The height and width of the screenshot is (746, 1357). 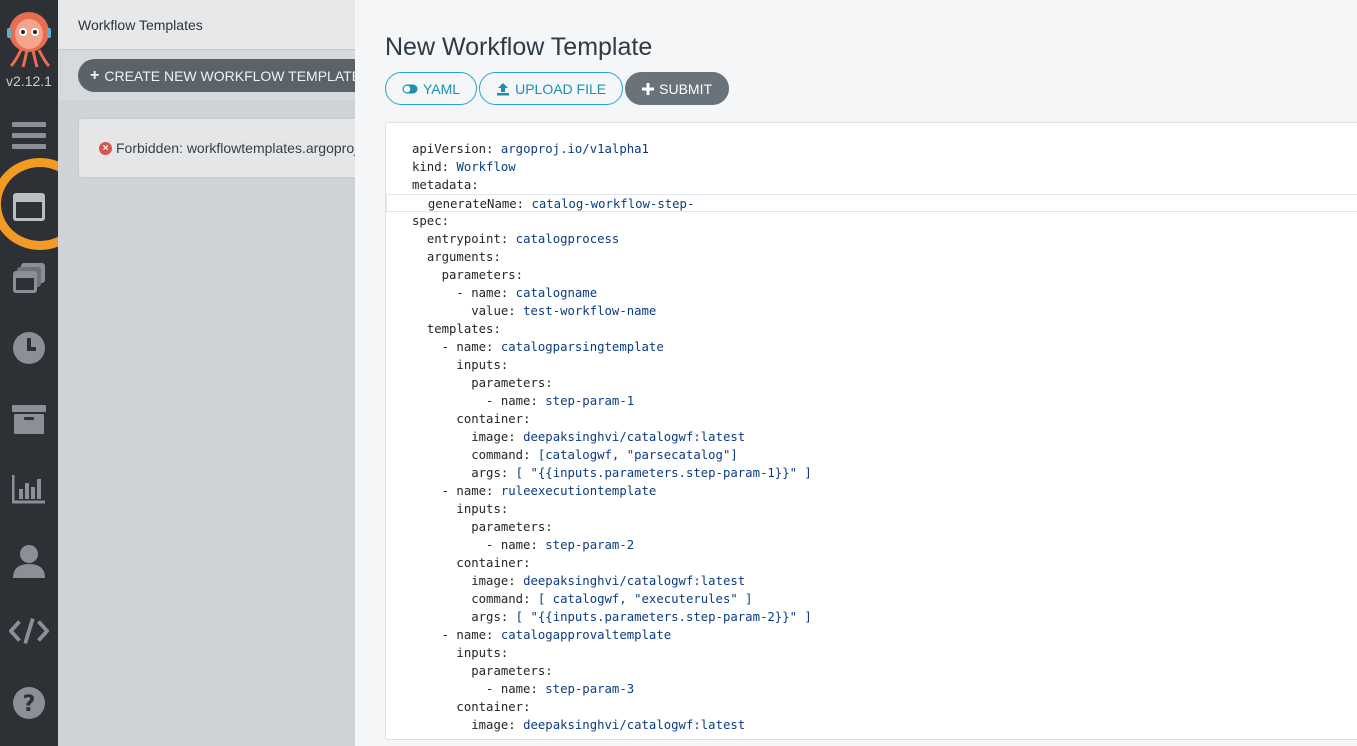 What do you see at coordinates (490, 581) in the screenshot?
I see `yaml-key: image` at bounding box center [490, 581].